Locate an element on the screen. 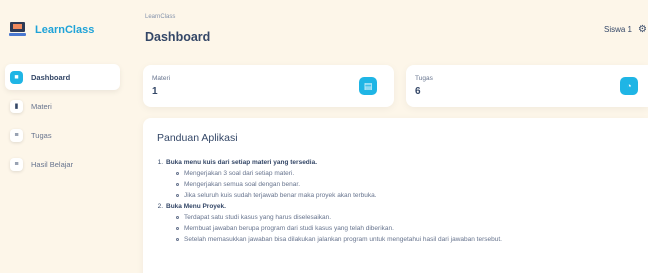 The height and width of the screenshot is (273, 648). brand-name: LearnClass is located at coordinates (65, 29).